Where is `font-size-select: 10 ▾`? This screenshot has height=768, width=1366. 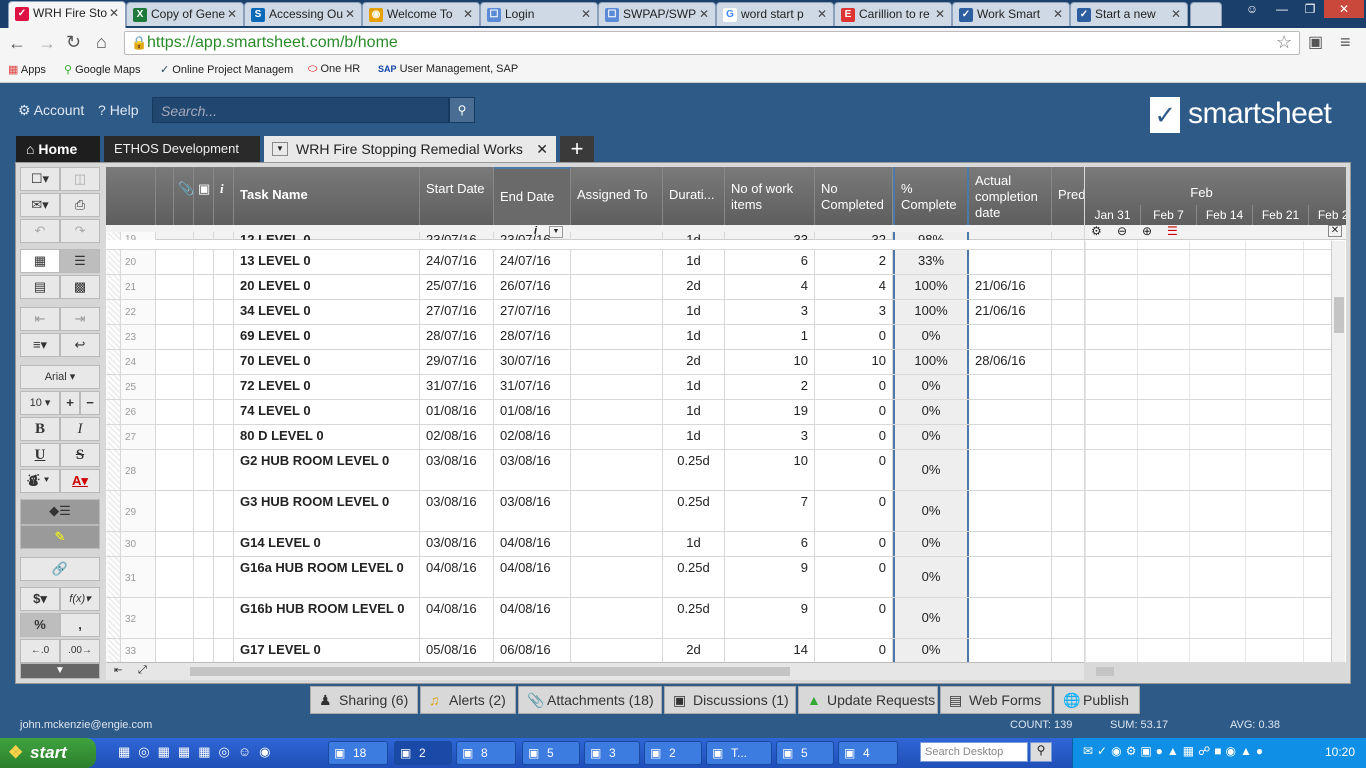 font-size-select: 10 ▾ is located at coordinates (40, 403).